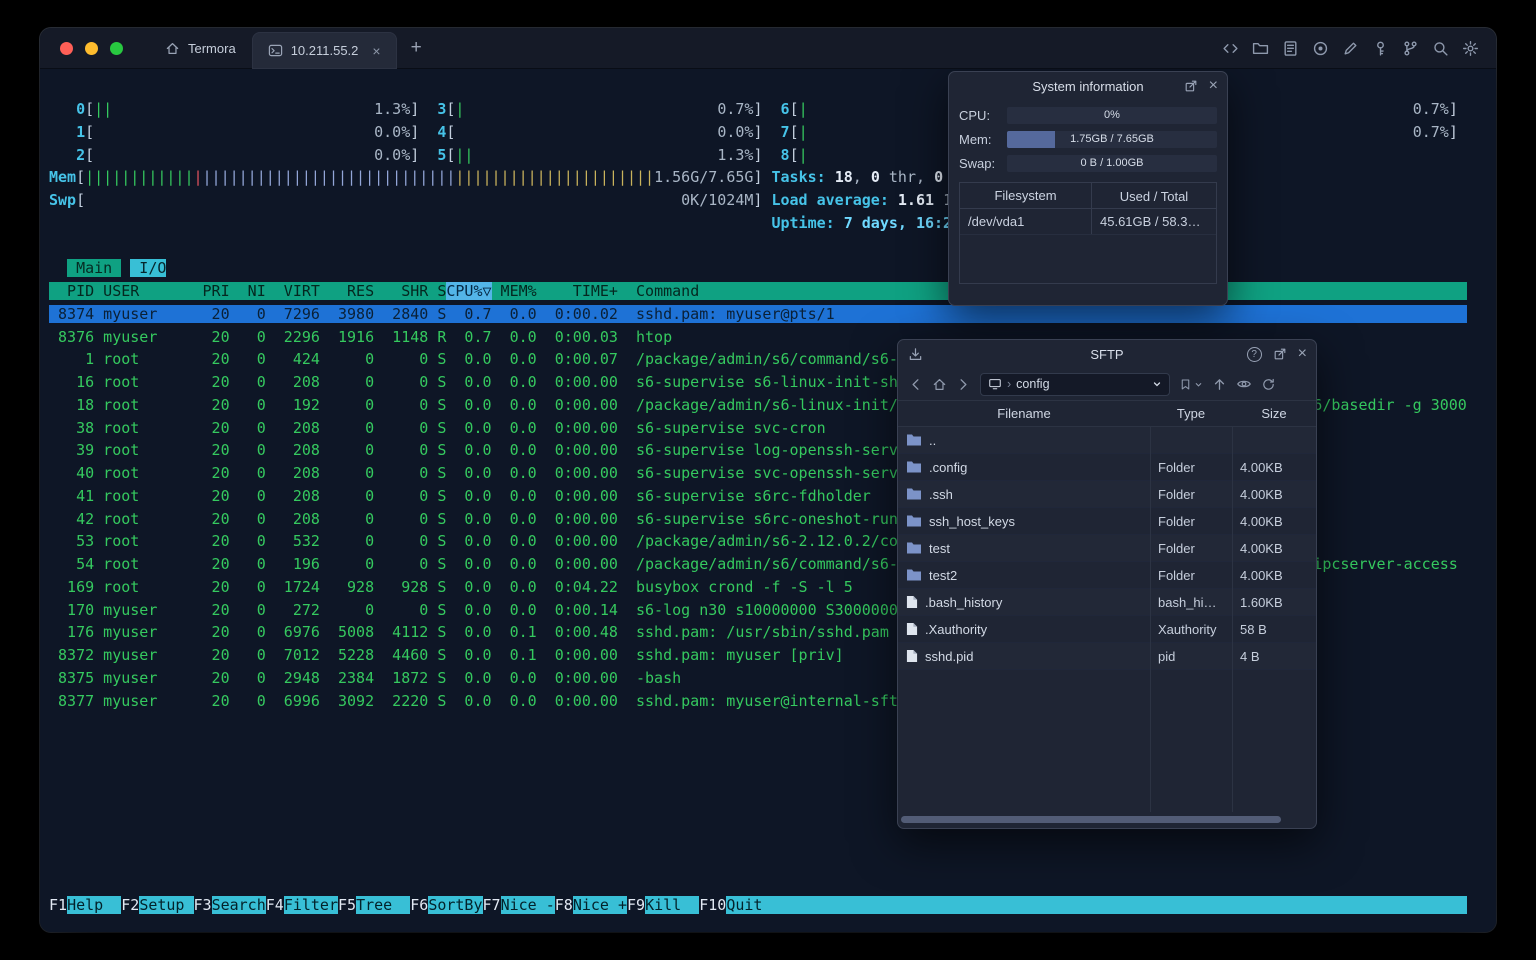 Image resolution: width=1536 pixels, height=960 pixels. I want to click on fkey-f8: F8, so click(564, 905).